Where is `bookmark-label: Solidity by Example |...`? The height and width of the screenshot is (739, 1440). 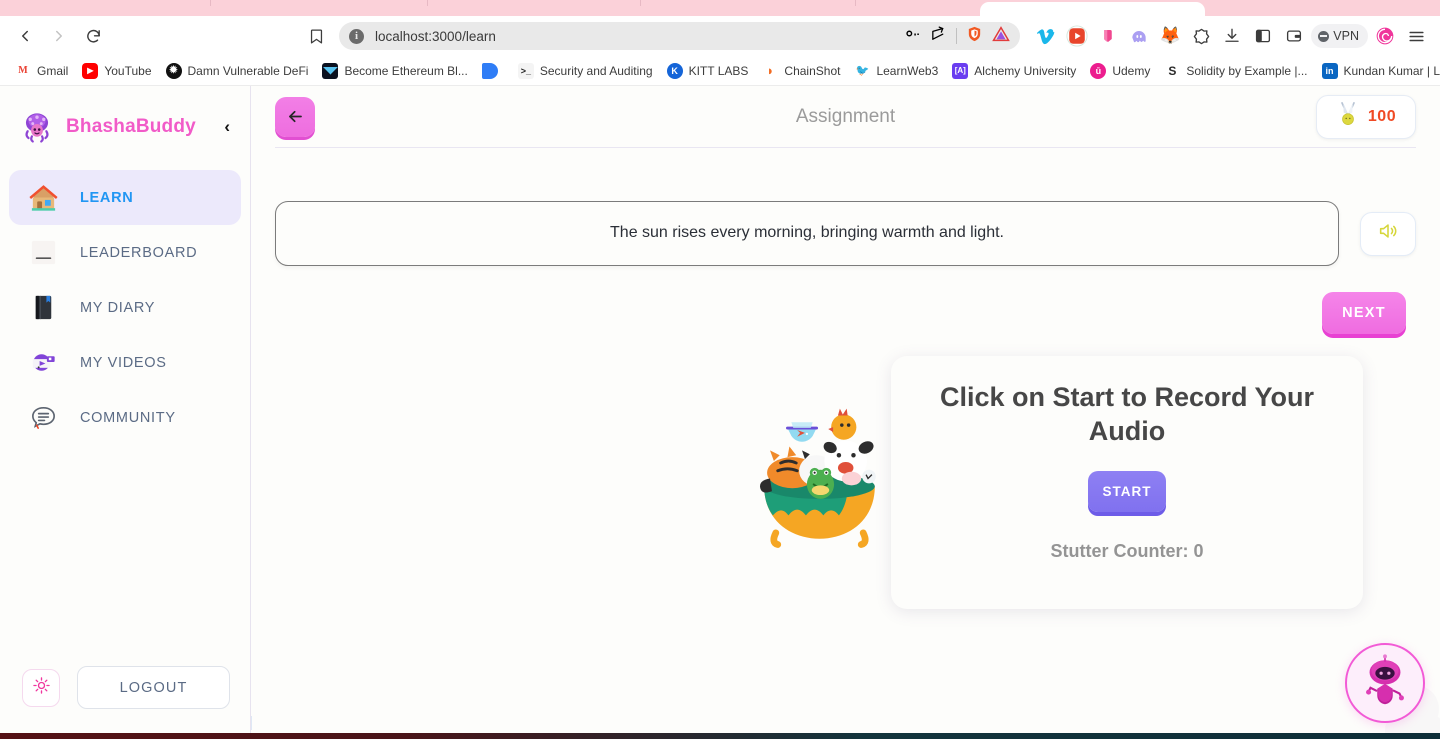
bookmark-label: Solidity by Example |... is located at coordinates (1247, 70).